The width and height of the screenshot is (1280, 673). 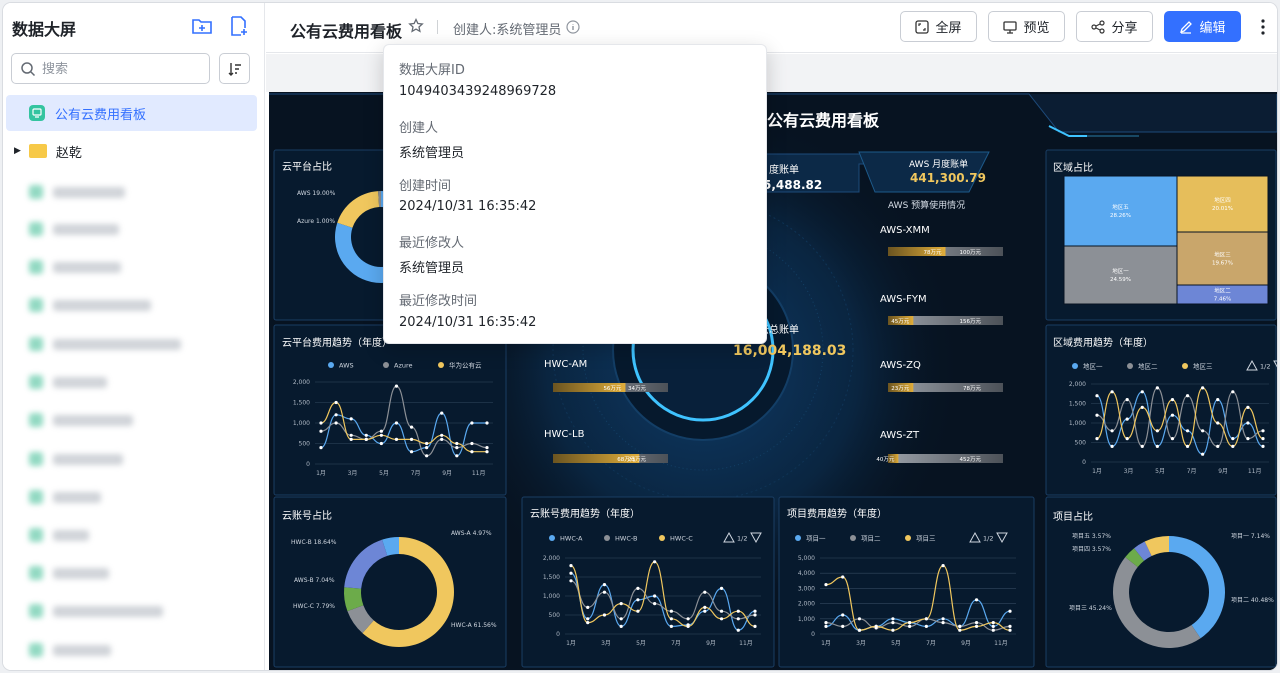 What do you see at coordinates (1222, 209) in the screenshot?
I see `treemap-value: 20.01%` at bounding box center [1222, 209].